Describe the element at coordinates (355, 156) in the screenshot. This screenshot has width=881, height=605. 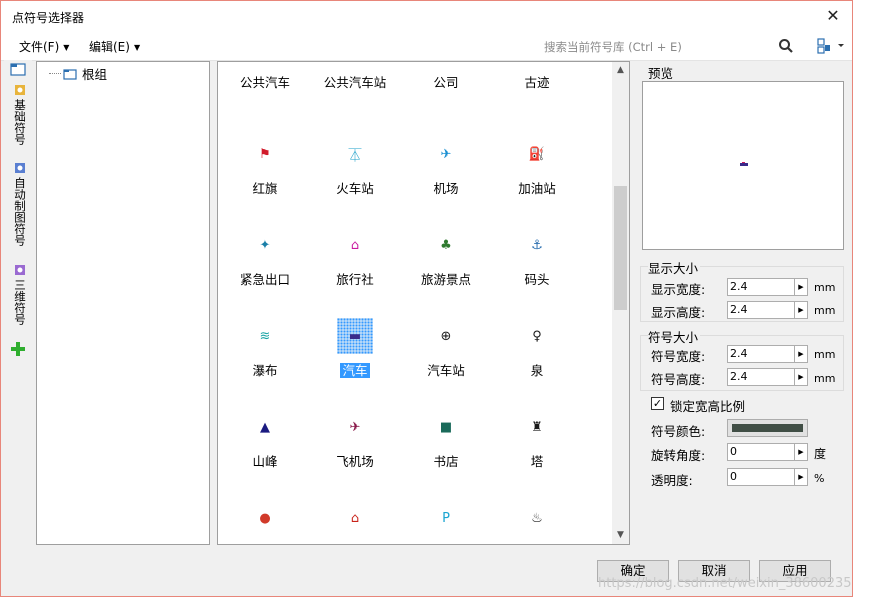
I see `symbol-icon: ⏄` at that location.